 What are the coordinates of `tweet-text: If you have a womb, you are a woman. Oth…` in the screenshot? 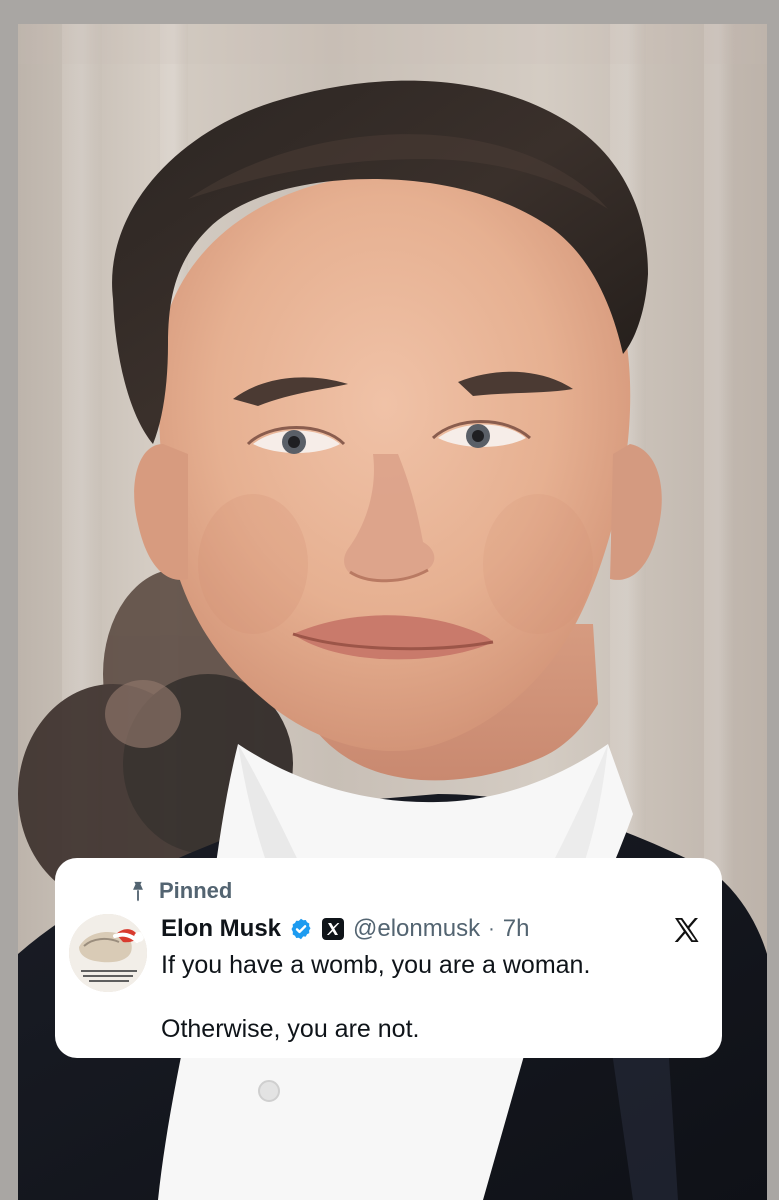 It's located at (421, 997).